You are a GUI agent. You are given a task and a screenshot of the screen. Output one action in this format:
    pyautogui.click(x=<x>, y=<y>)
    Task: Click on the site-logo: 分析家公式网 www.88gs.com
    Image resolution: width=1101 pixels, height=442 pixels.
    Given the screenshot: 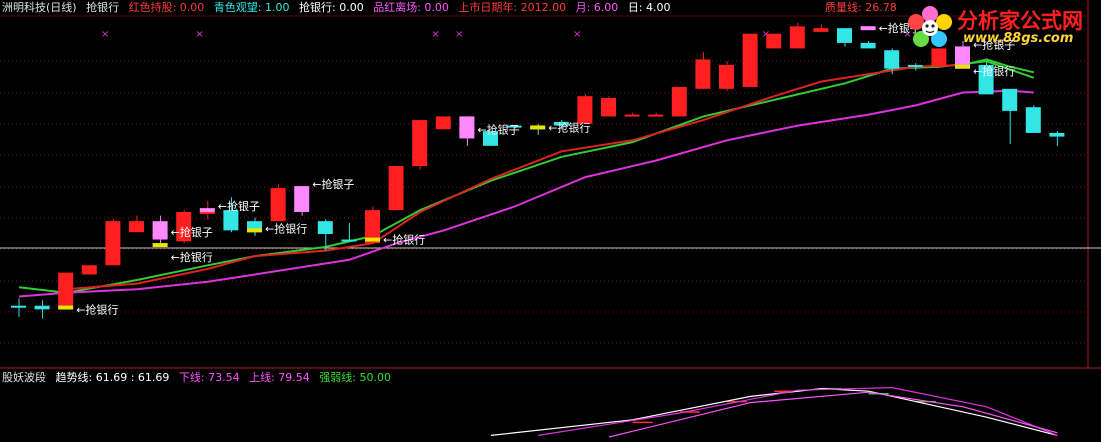 What is the action you would take?
    pyautogui.click(x=1002, y=26)
    